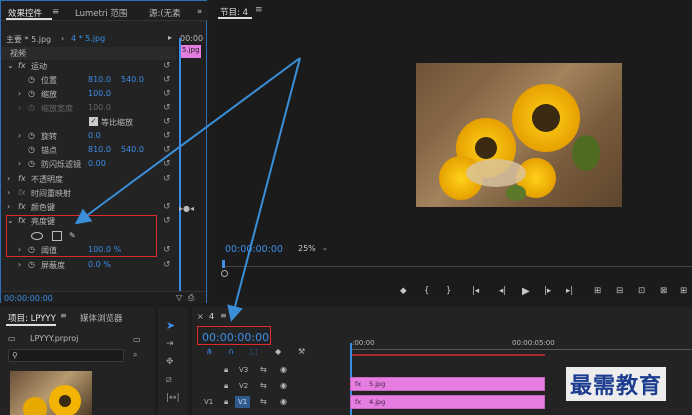 This screenshot has width=692, height=415. I want to click on extract-icon: ⊟, so click(619, 291).